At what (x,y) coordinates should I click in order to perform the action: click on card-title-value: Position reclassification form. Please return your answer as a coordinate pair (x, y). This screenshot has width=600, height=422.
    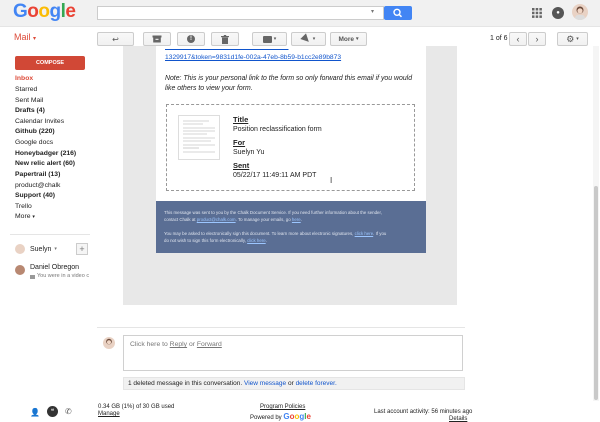
    Looking at the image, I should click on (277, 129).